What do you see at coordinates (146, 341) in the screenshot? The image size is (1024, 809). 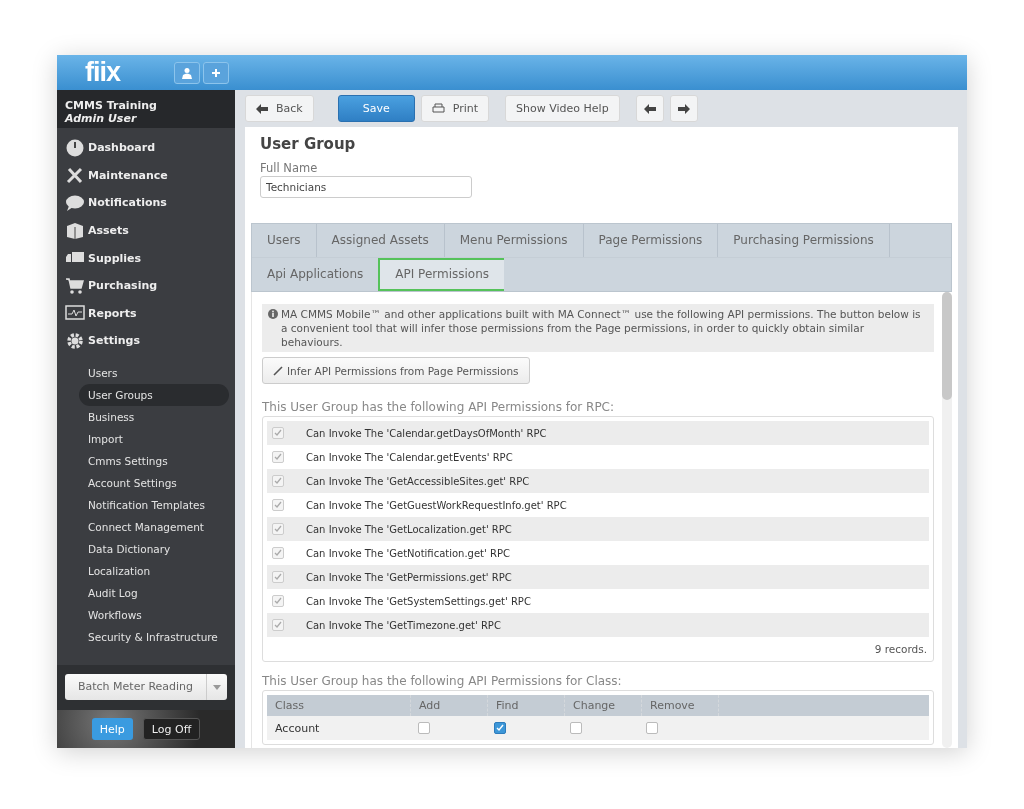 I see `nav-item: Settings` at bounding box center [146, 341].